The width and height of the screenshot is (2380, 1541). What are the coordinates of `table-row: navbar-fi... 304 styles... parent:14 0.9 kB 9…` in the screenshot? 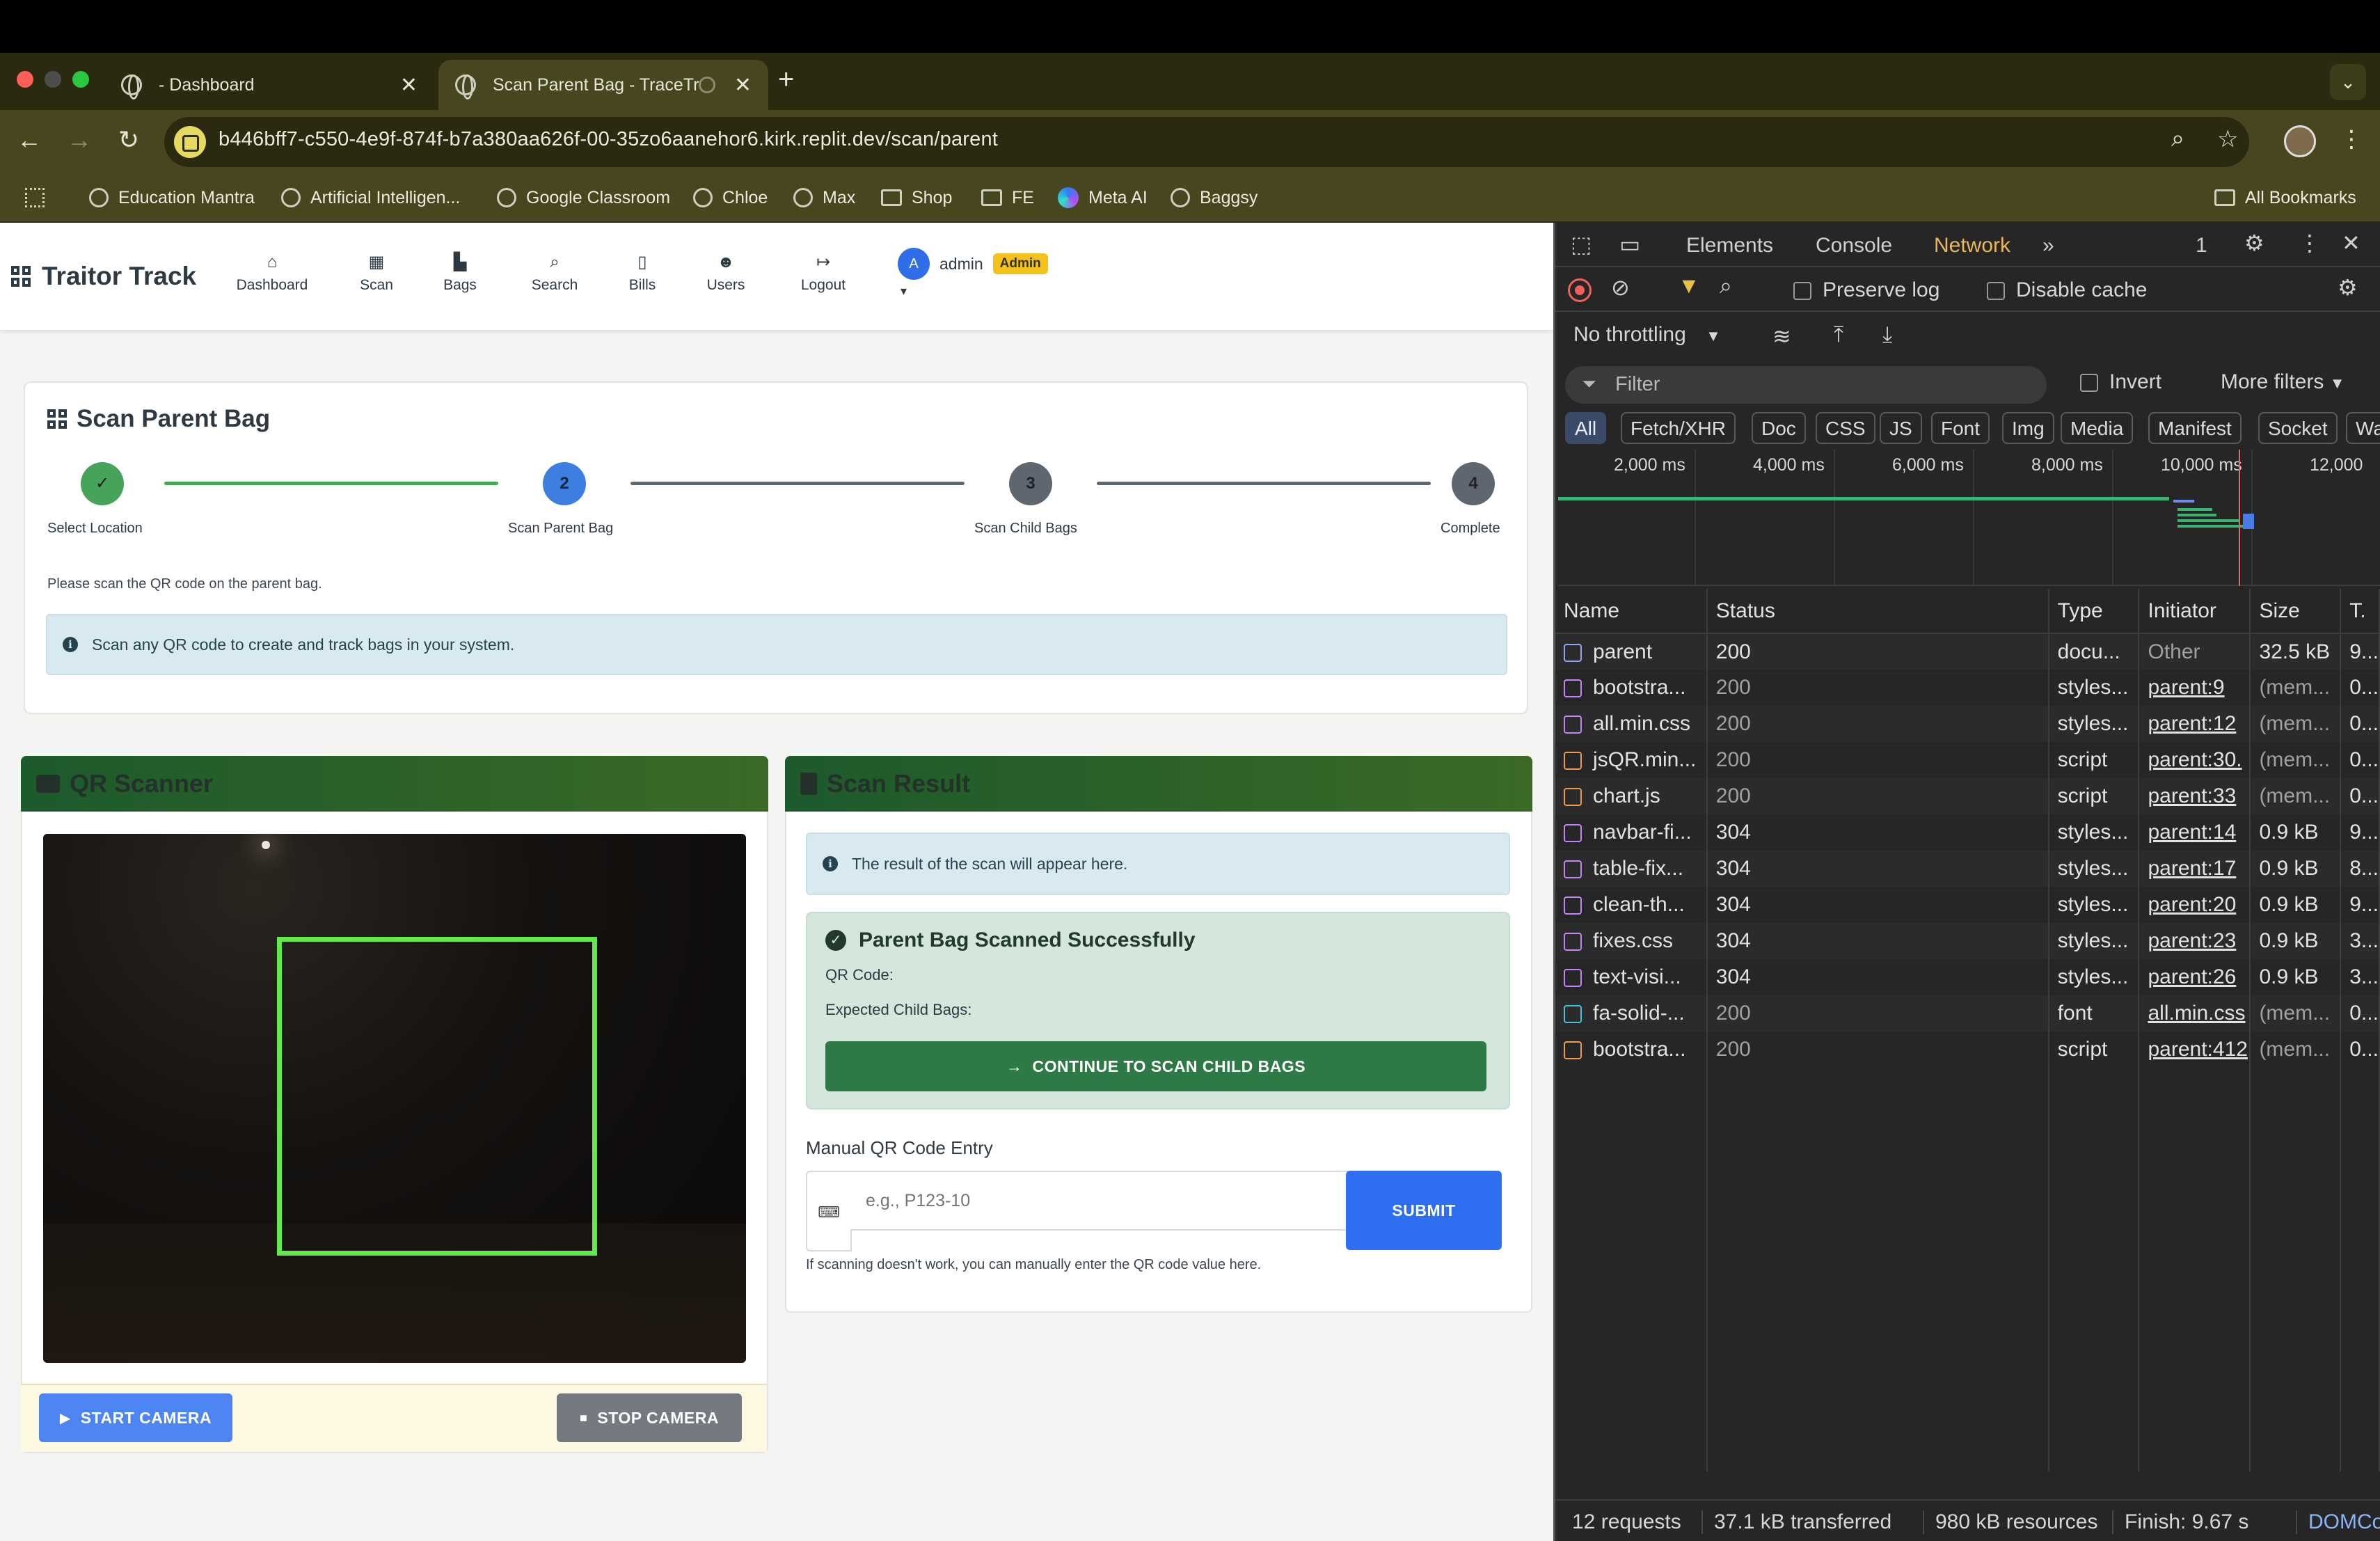 It's located at (1968, 832).